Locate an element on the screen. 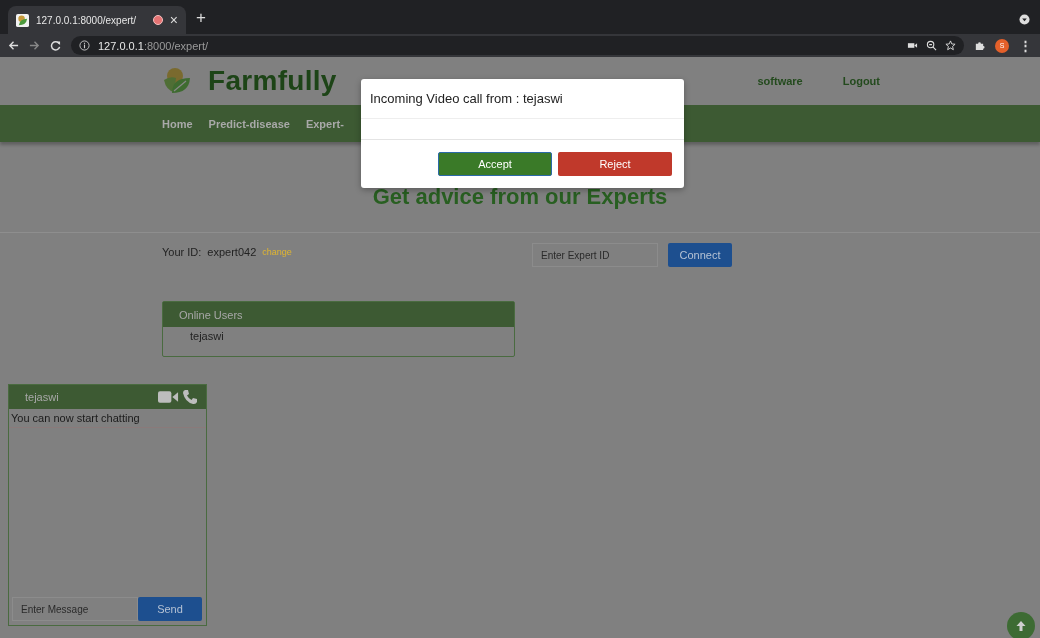  connect-button: Connect is located at coordinates (700, 255).